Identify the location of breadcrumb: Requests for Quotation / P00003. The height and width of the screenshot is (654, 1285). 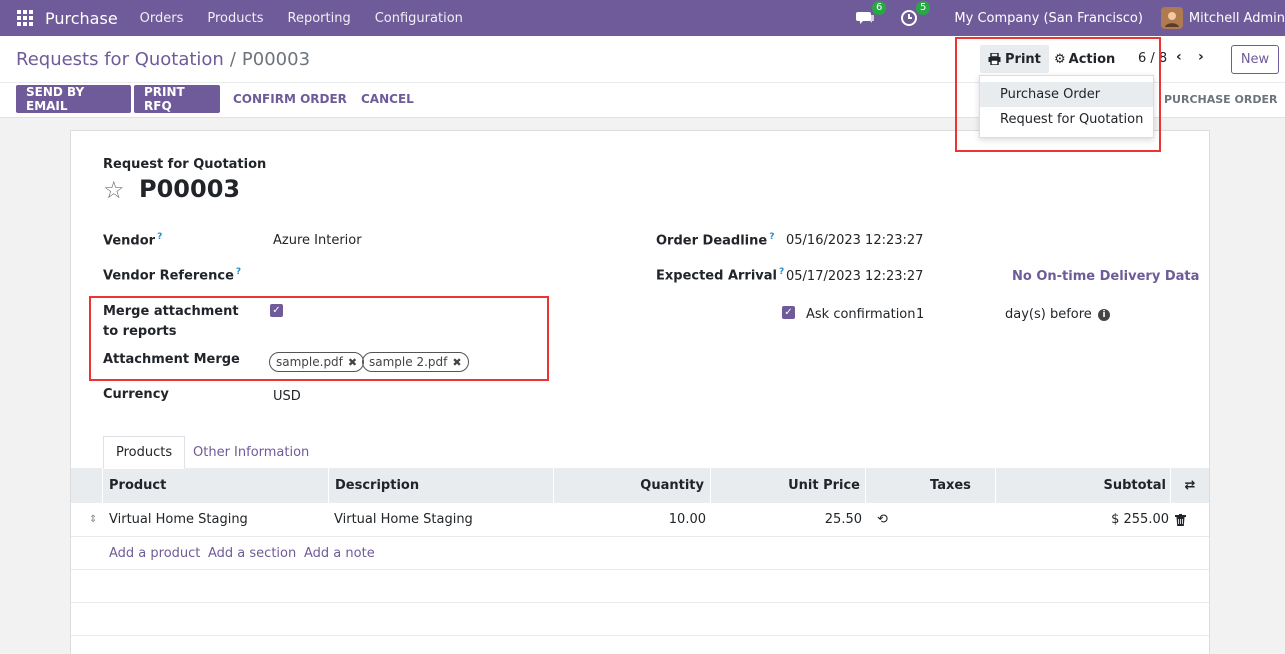
(163, 59).